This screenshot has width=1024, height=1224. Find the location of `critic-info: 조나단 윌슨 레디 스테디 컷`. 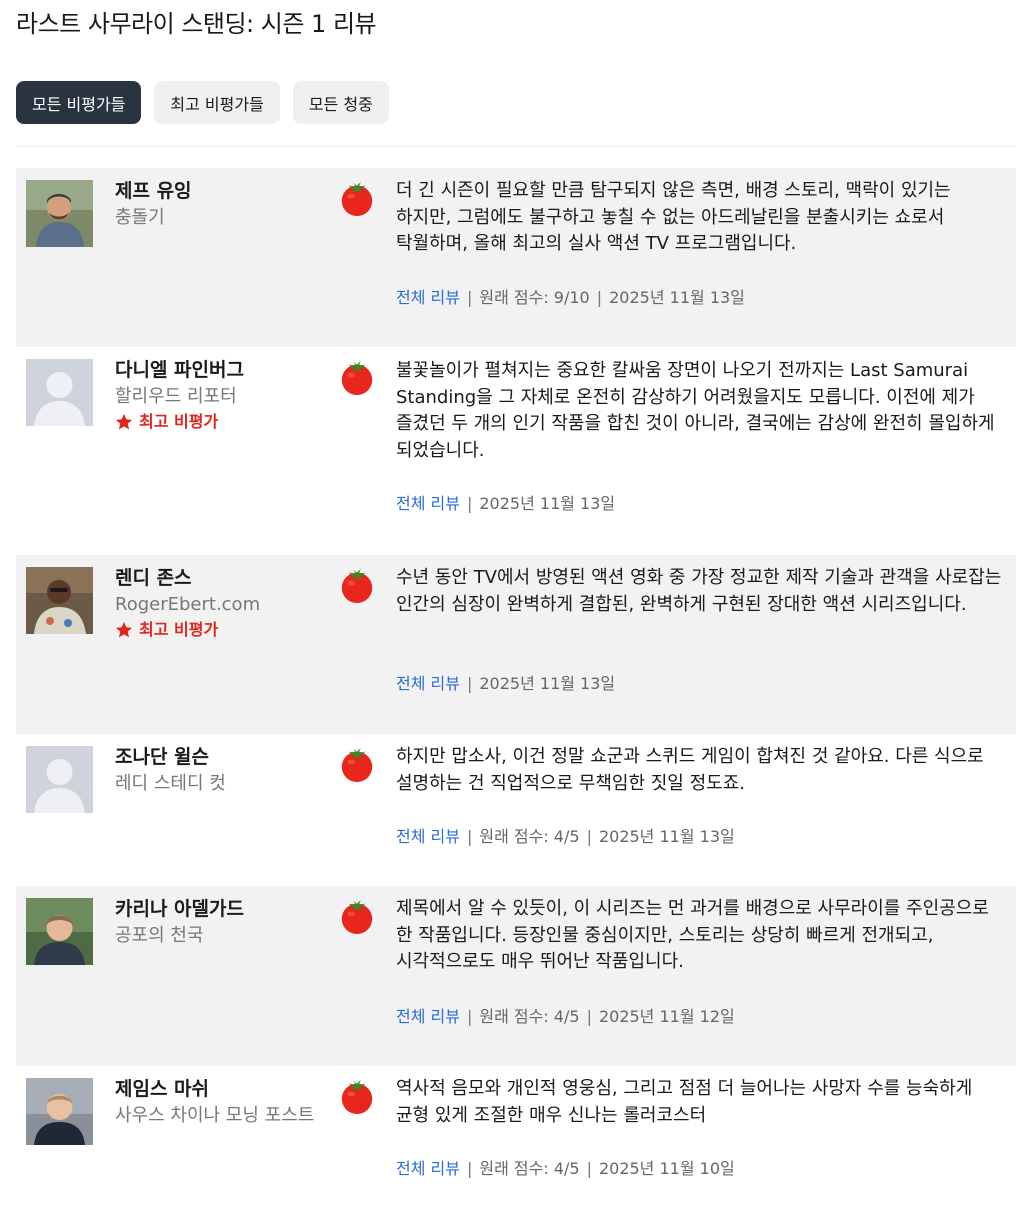

critic-info: 조나단 윌슨 레디 스테디 컷 is located at coordinates (217, 770).